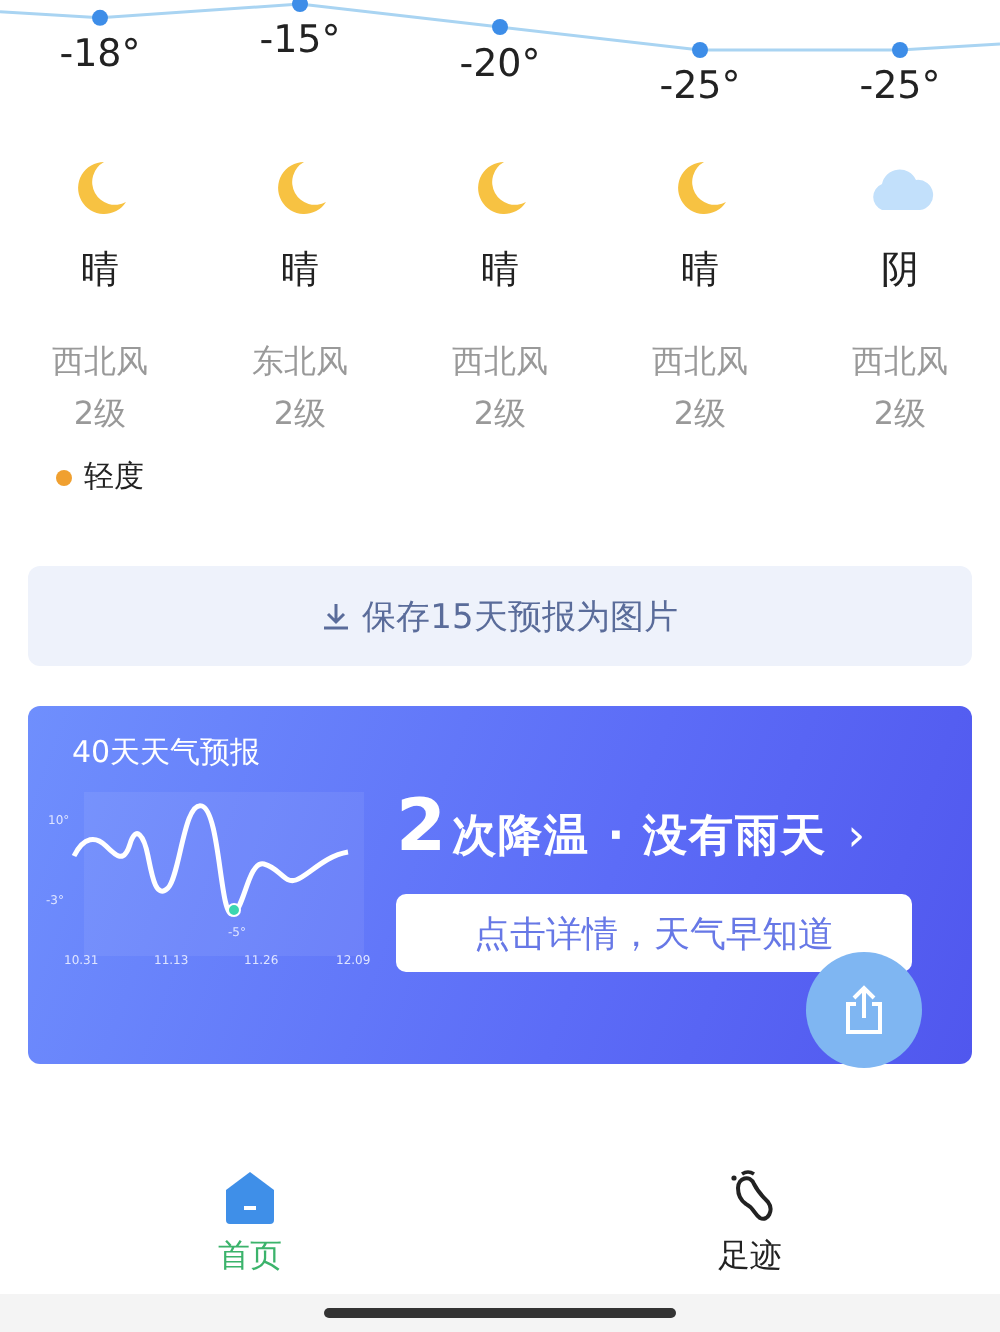  Describe the element at coordinates (640, 838) in the screenshot. I see `headline-text: 次降温 · 没有雨天` at that location.